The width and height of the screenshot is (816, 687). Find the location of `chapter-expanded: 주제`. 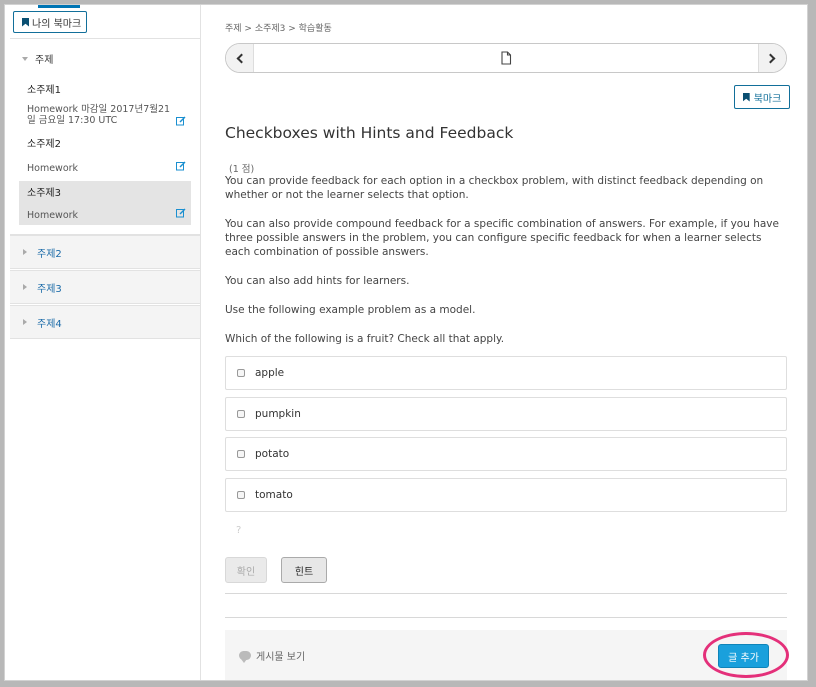

chapter-expanded: 주제 is located at coordinates (37, 58).